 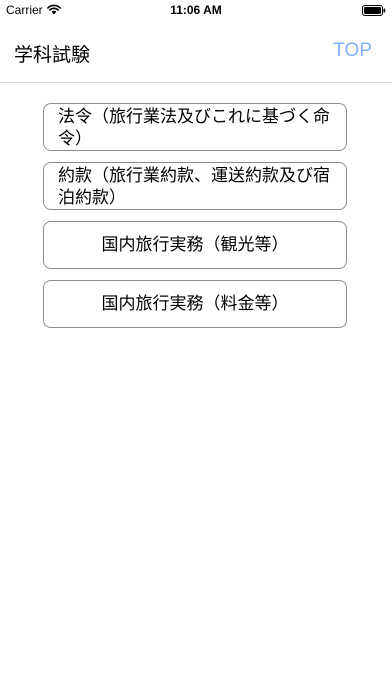 I want to click on page-title: 学科試験, so click(x=52, y=55).